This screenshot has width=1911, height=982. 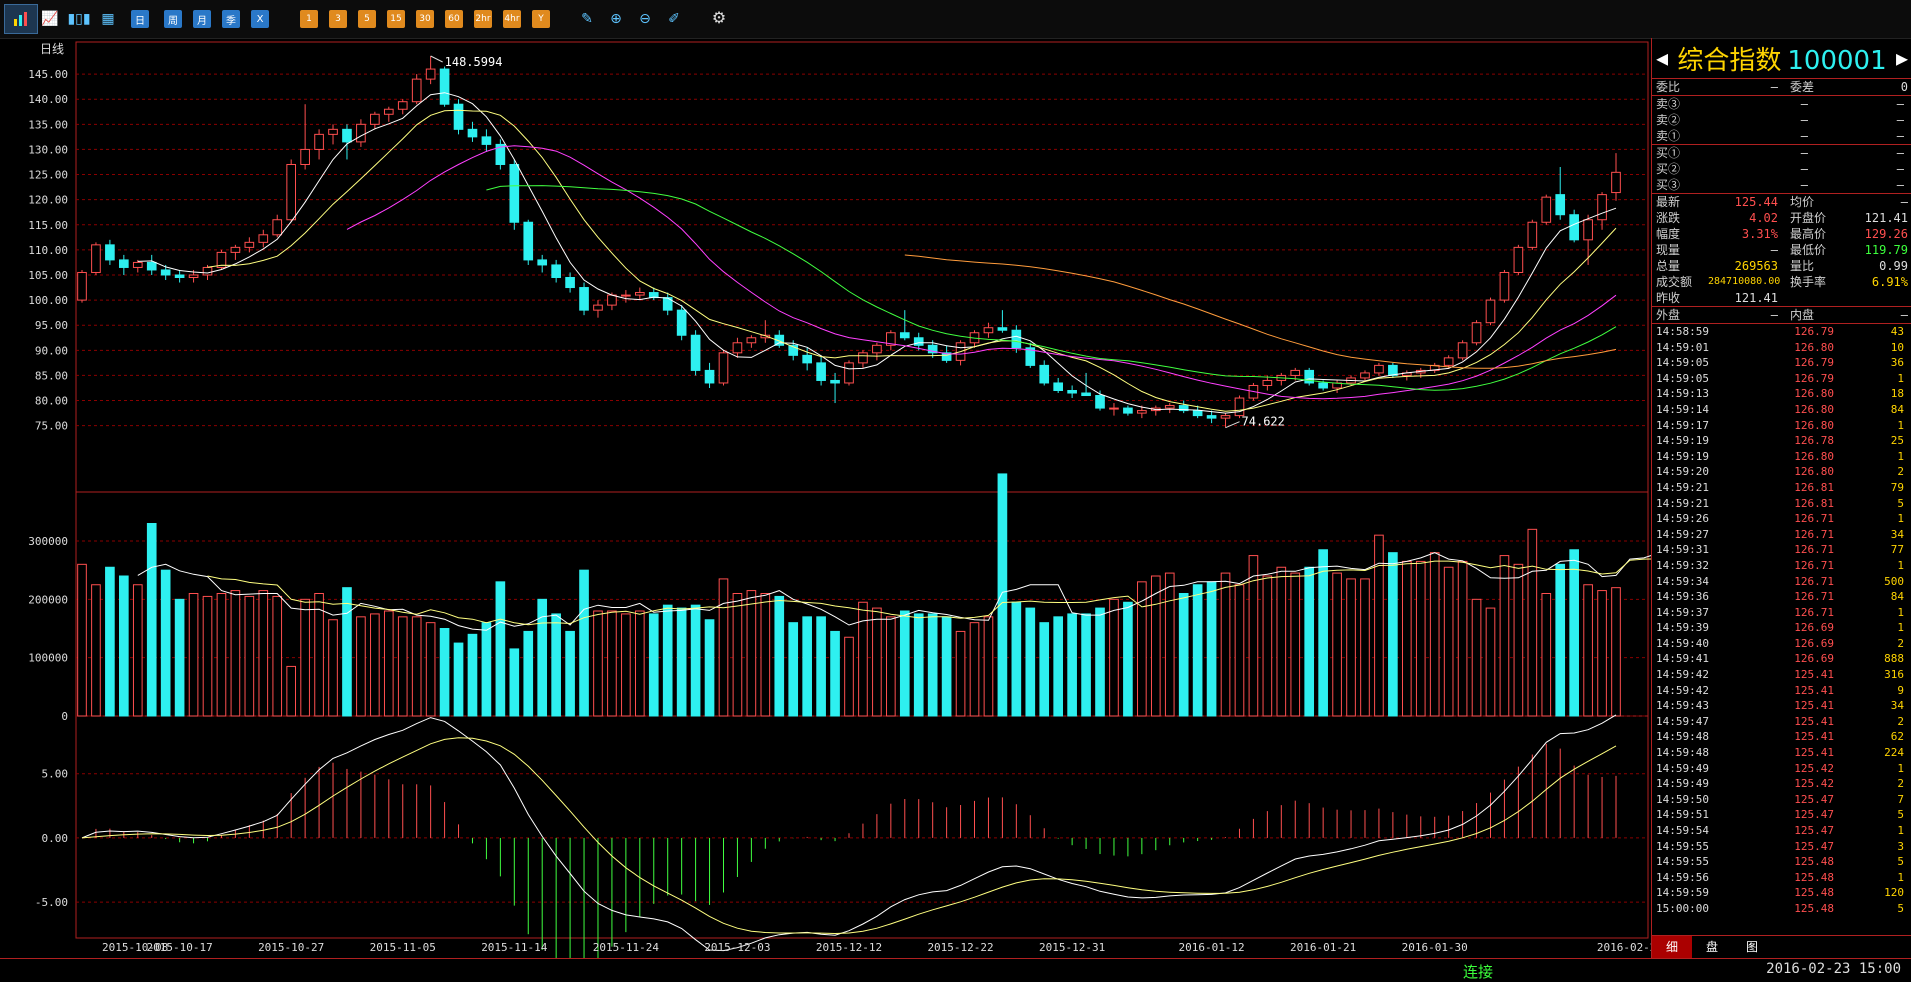 What do you see at coordinates (260, 19) in the screenshot?
I see `period-button-8: X` at bounding box center [260, 19].